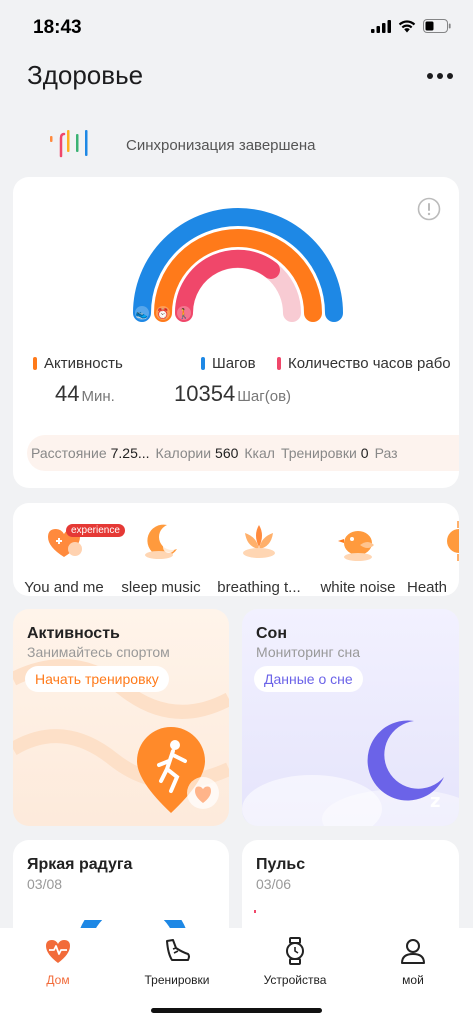 The height and width of the screenshot is (1024, 473). I want to click on sun-icon, so click(453, 541).